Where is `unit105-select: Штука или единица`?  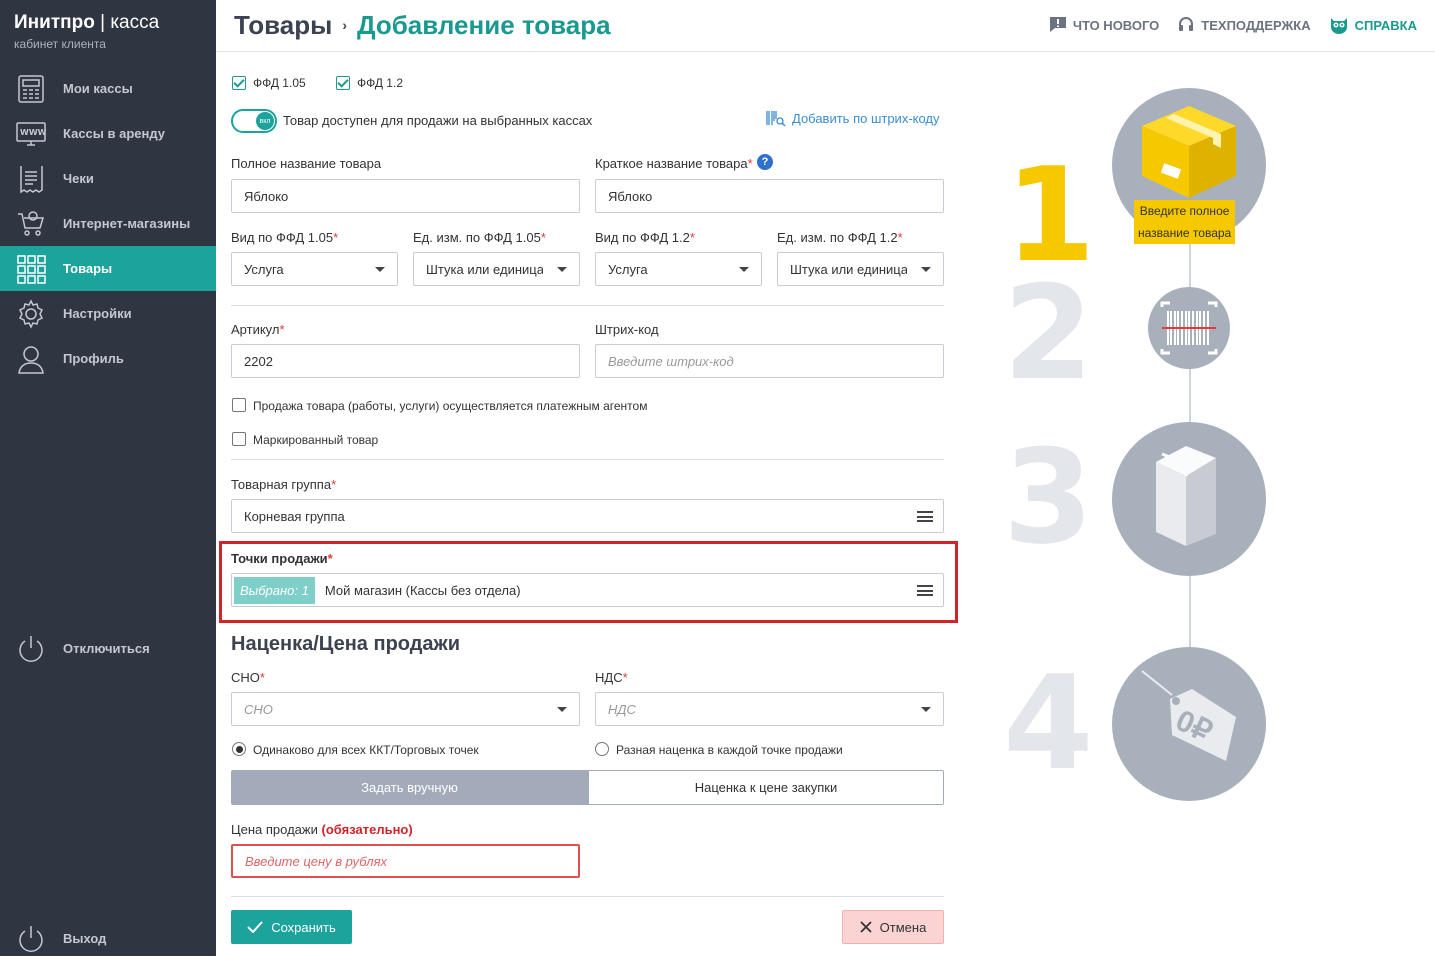
unit105-select: Штука или единица is located at coordinates (496, 269).